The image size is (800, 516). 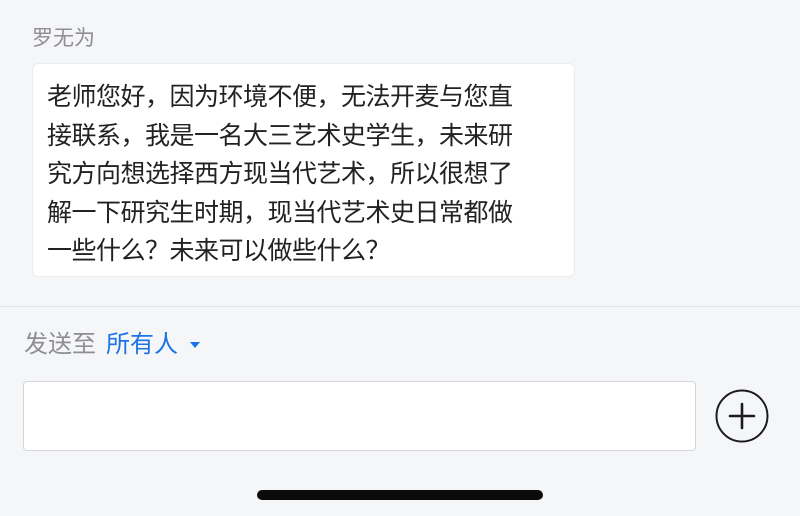 What do you see at coordinates (359, 416) in the screenshot?
I see `message-input` at bounding box center [359, 416].